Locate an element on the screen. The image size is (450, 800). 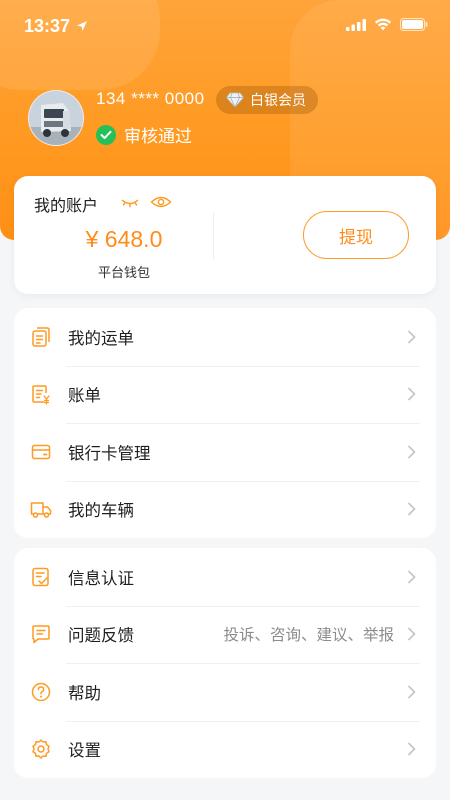
settings-icon is located at coordinates (41, 749).